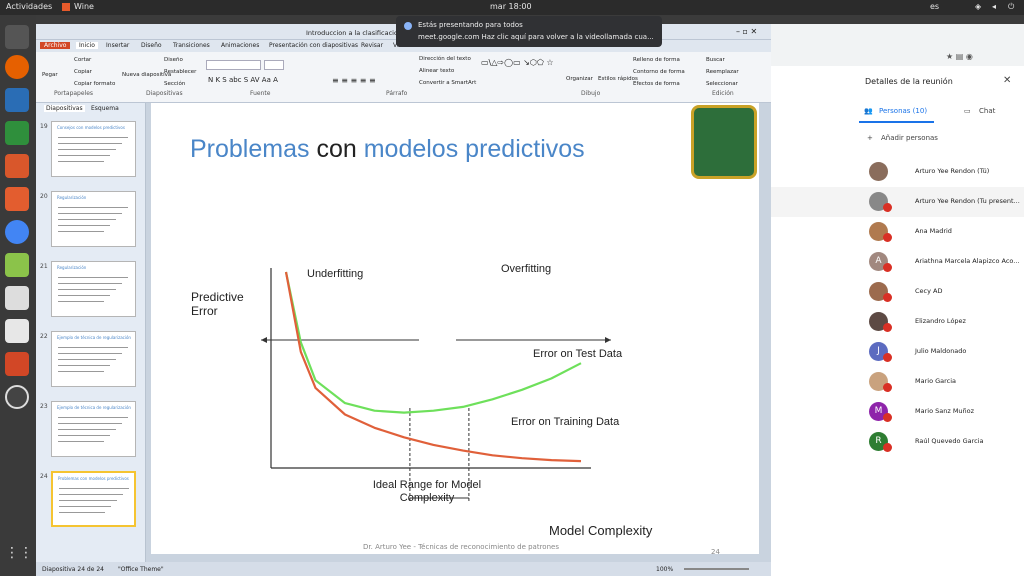  What do you see at coordinates (335, 274) in the screenshot?
I see `underfitting-label: Underfitting` at bounding box center [335, 274].